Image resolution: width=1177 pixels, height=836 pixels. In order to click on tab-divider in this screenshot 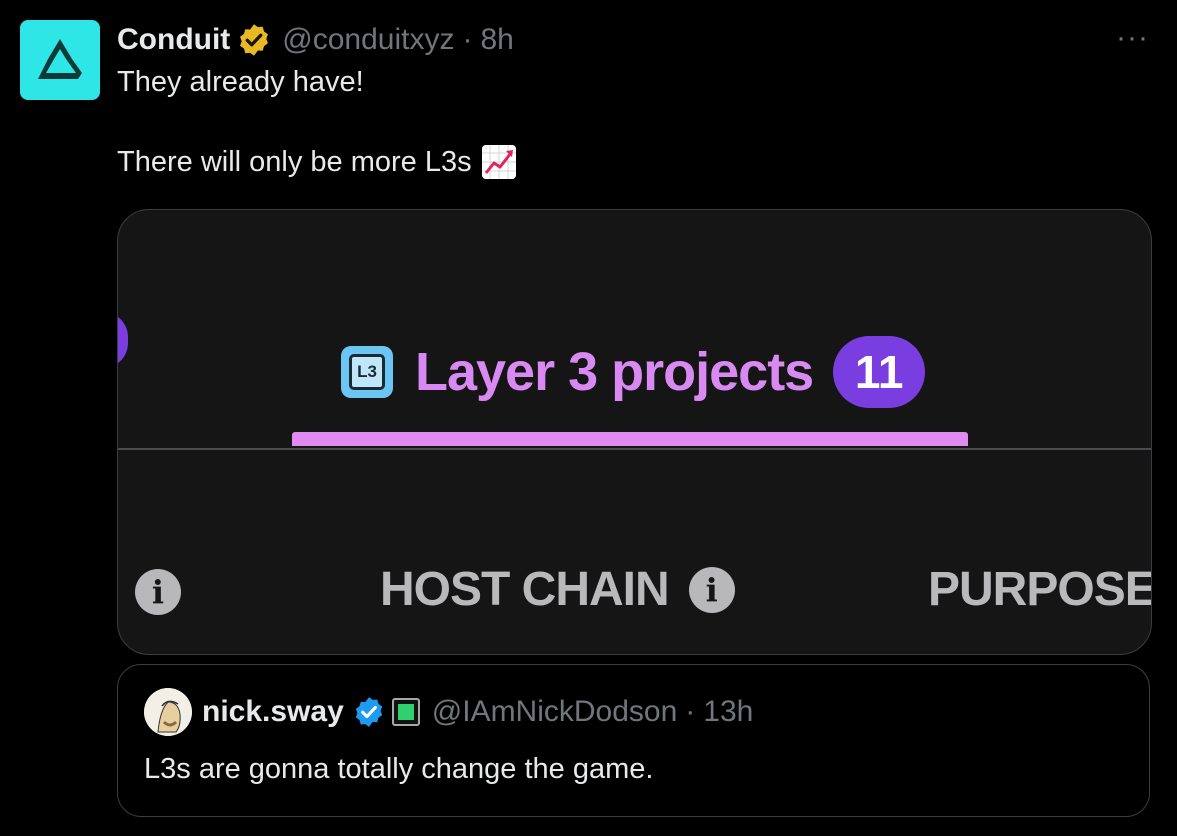, I will do `click(634, 449)`.